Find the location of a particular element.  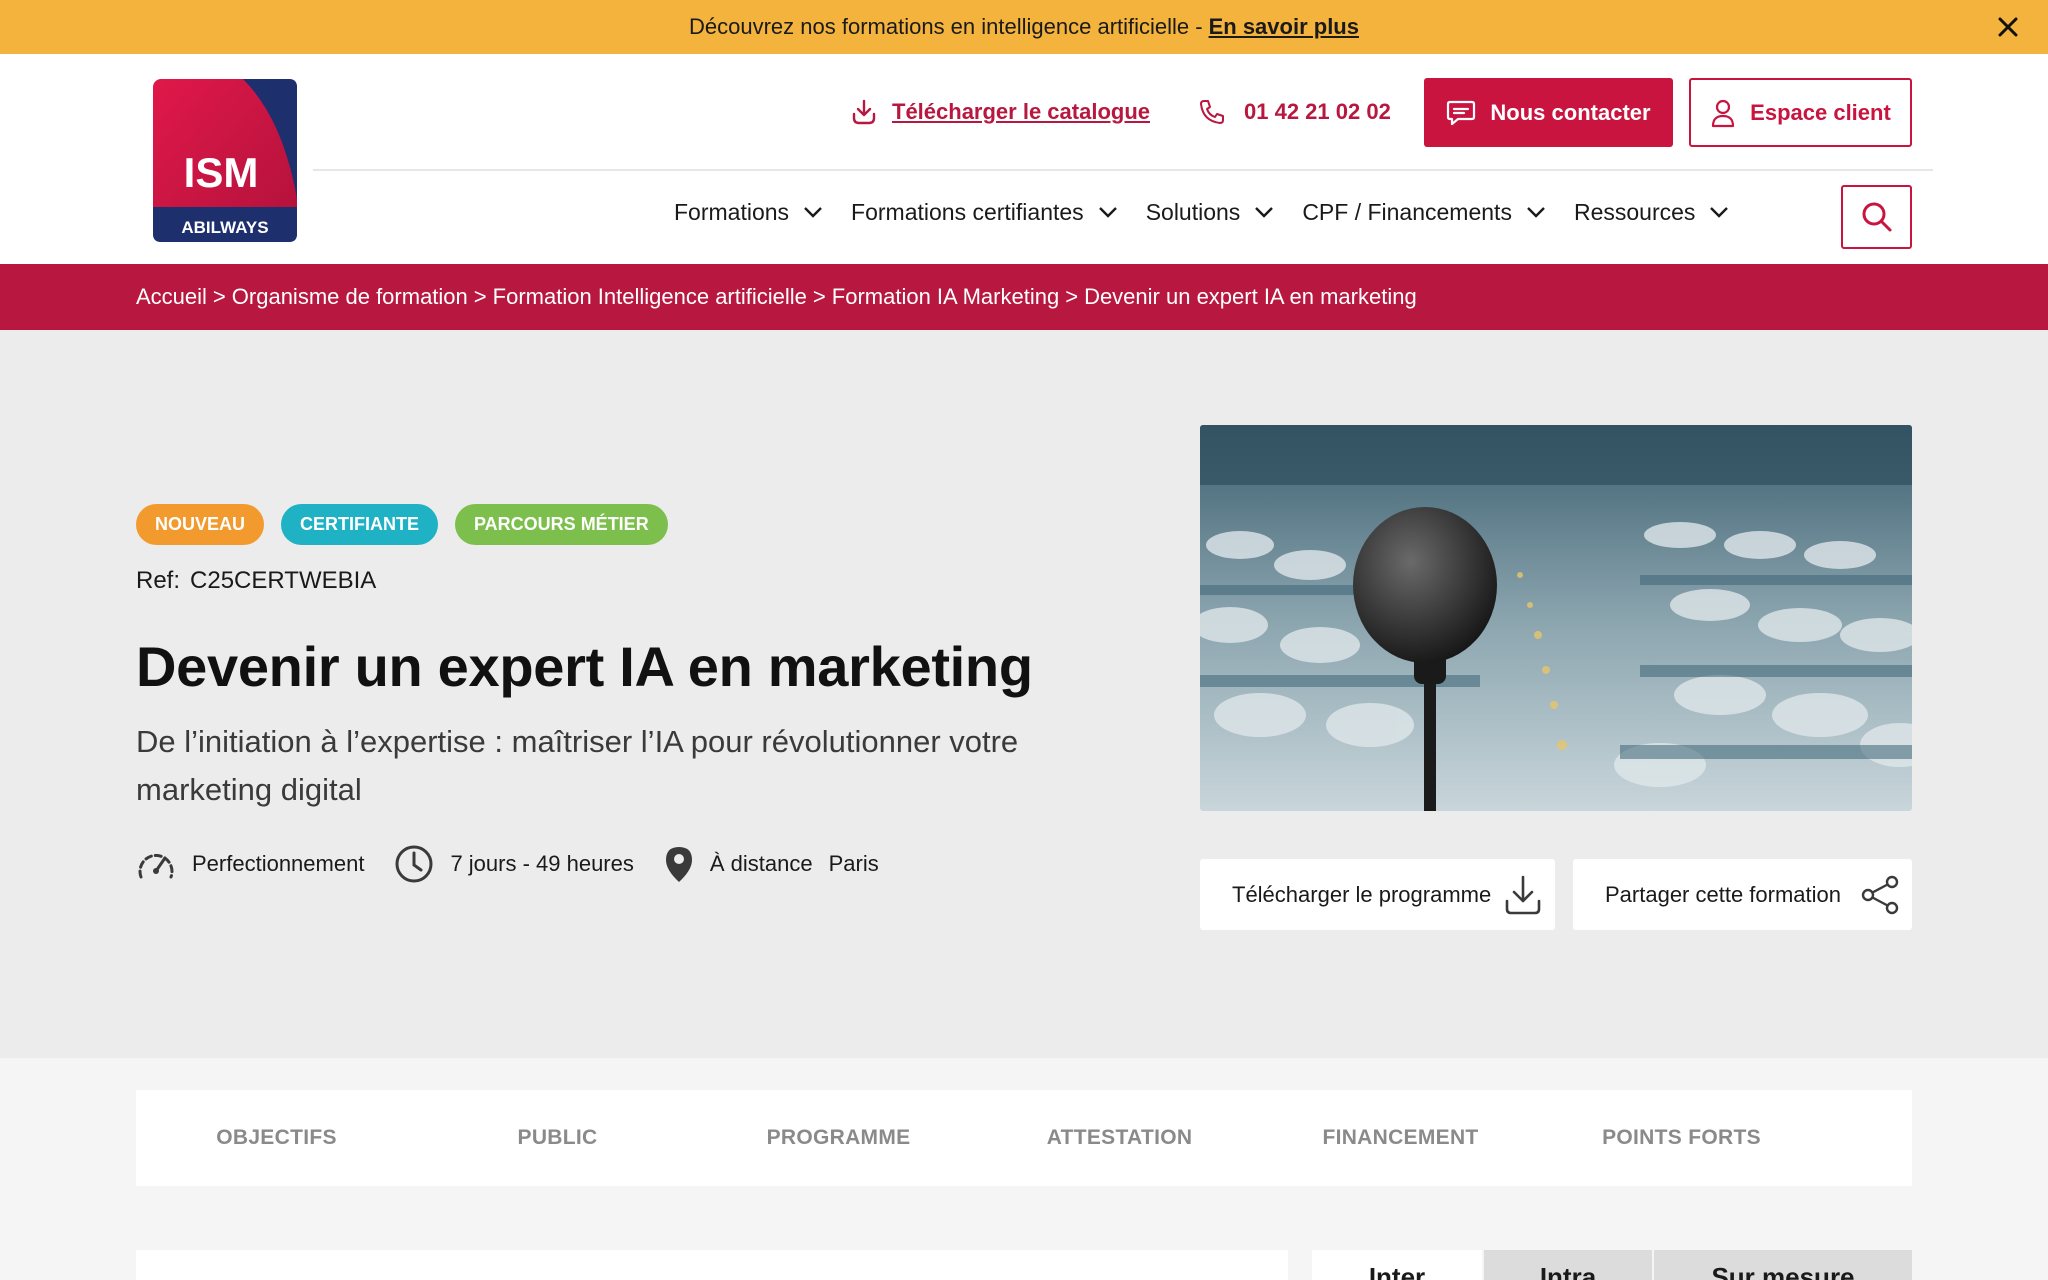

share-icon is located at coordinates (1880, 895).